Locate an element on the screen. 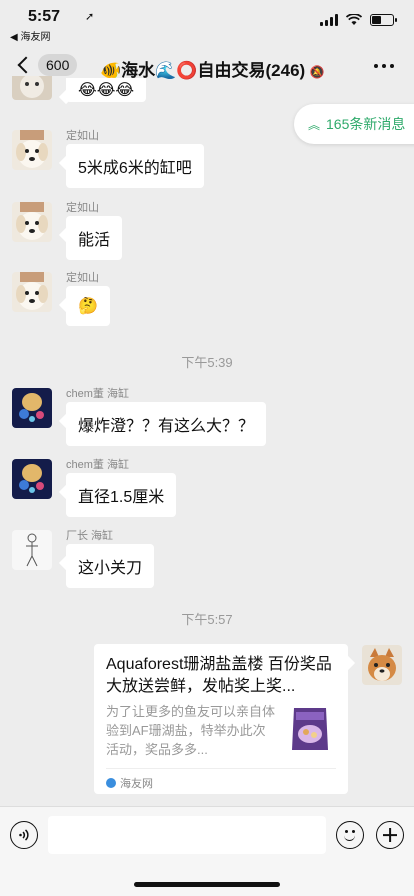 The height and width of the screenshot is (896, 414). voice-icon is located at coordinates (24, 835).